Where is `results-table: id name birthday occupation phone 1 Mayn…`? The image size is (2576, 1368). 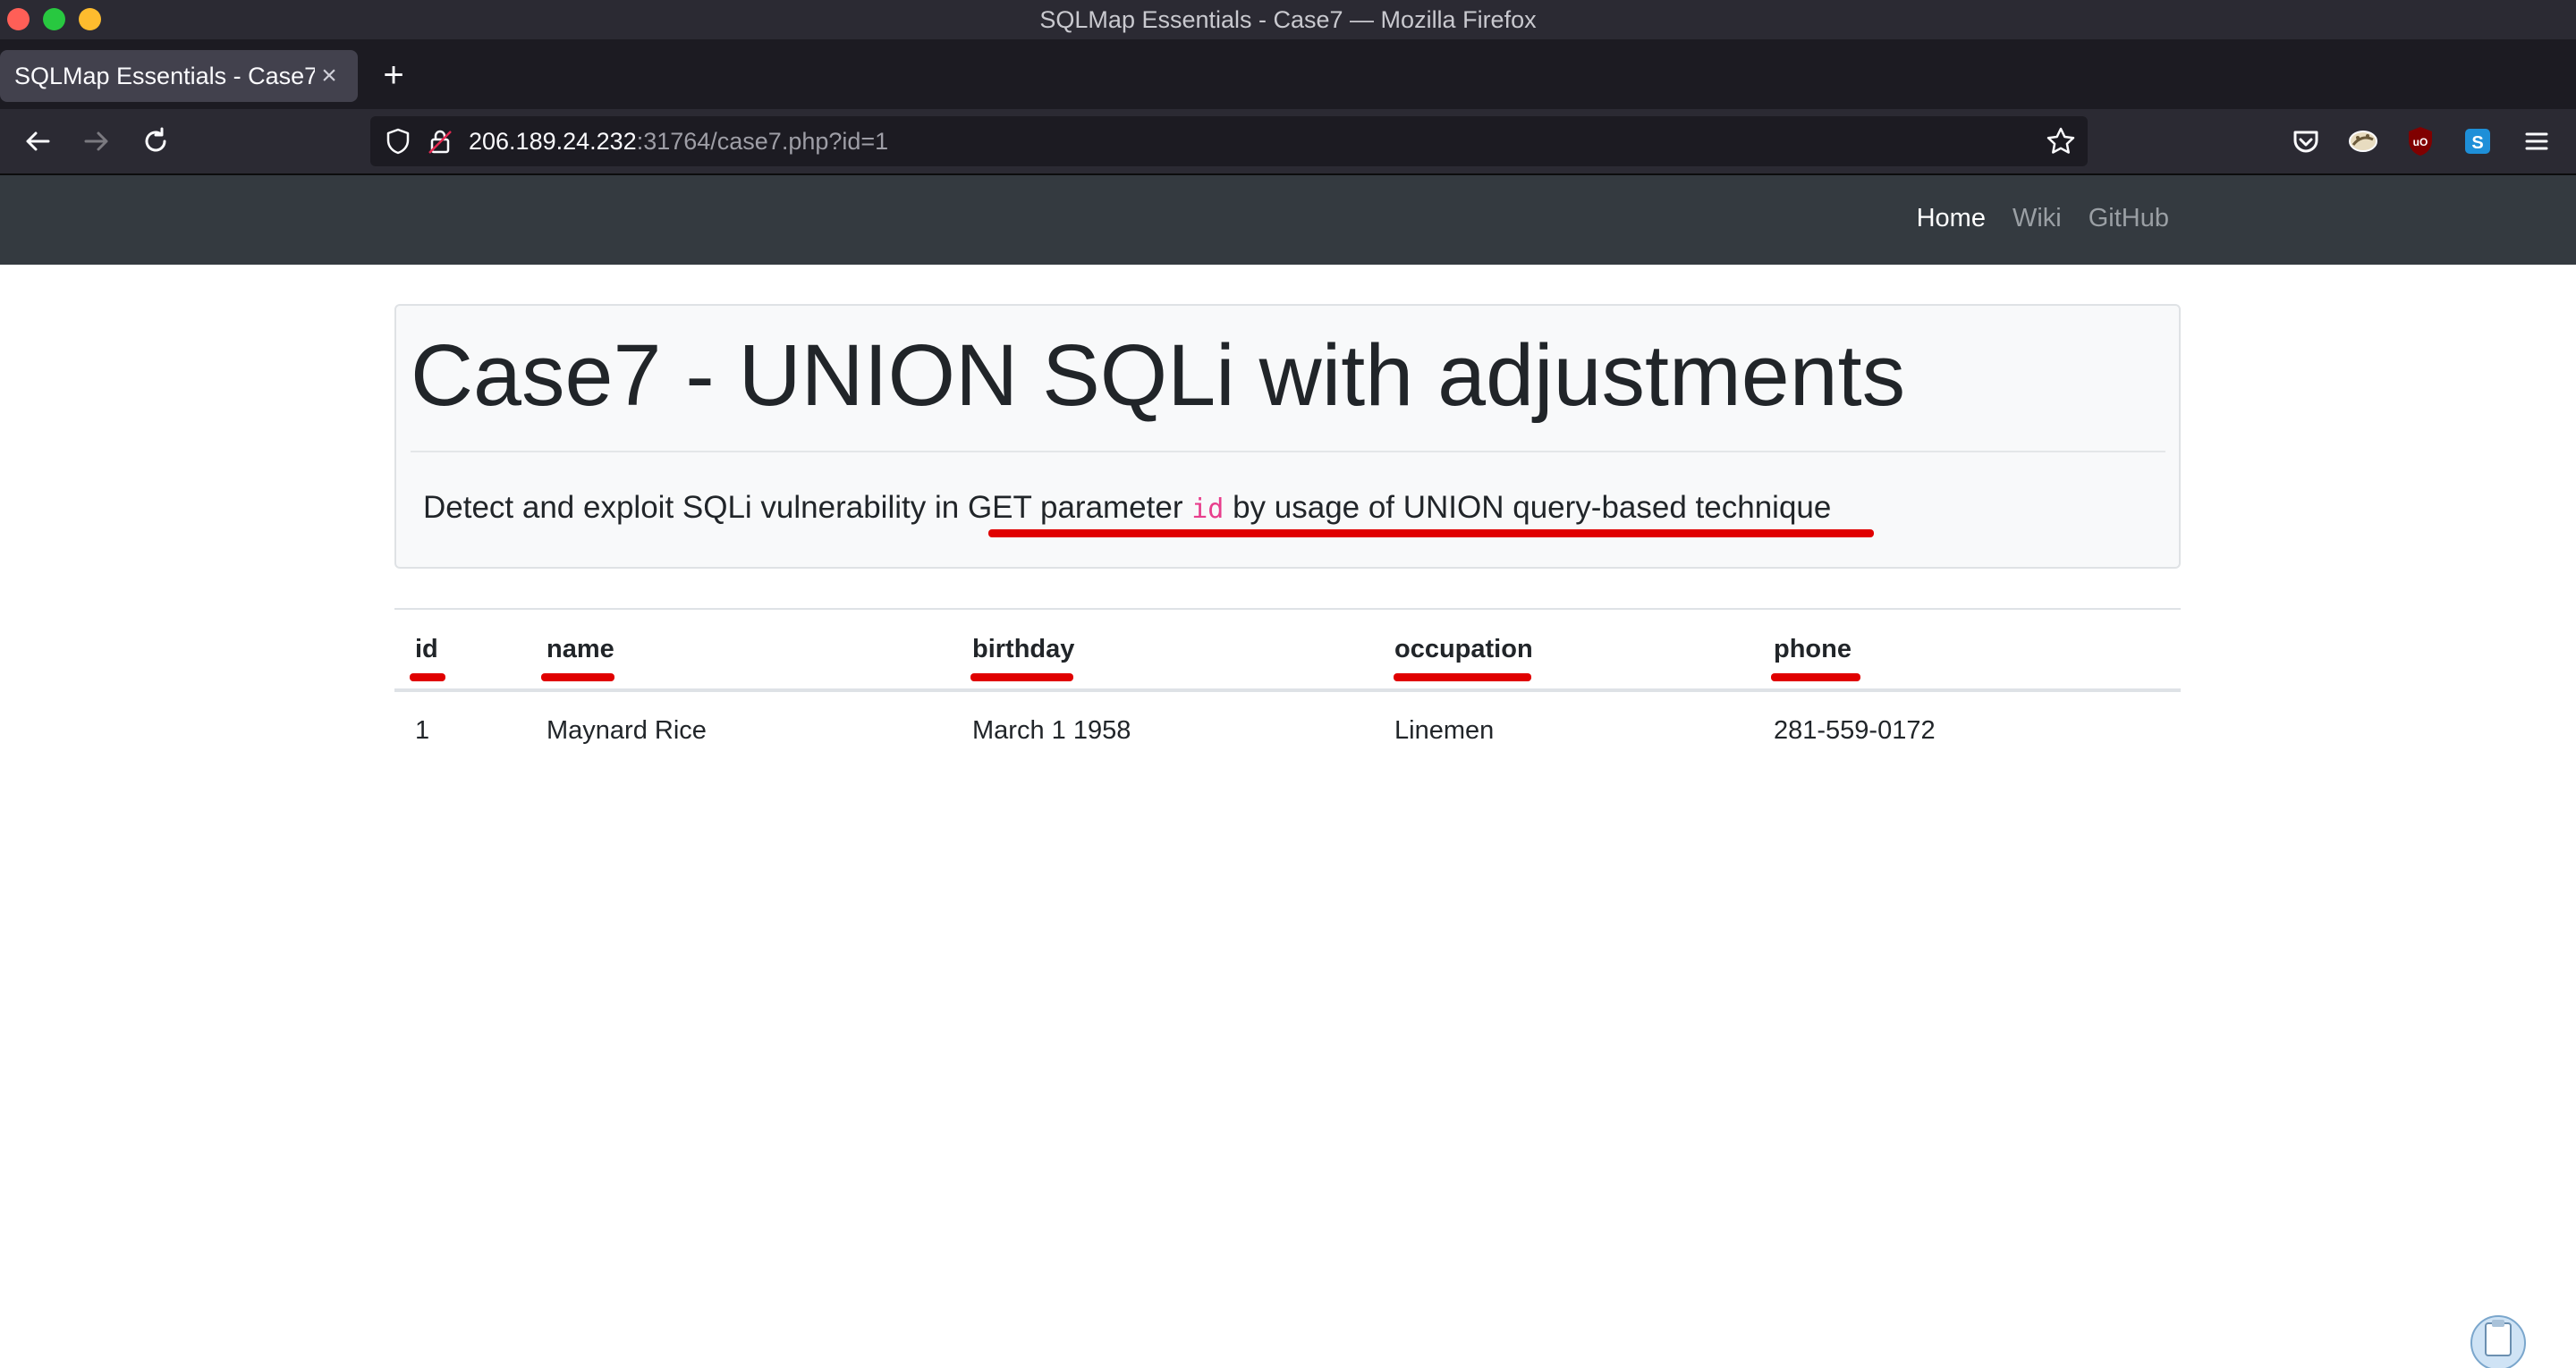
results-table: id name birthday occupation phone 1 Mayn… is located at coordinates (1287, 688).